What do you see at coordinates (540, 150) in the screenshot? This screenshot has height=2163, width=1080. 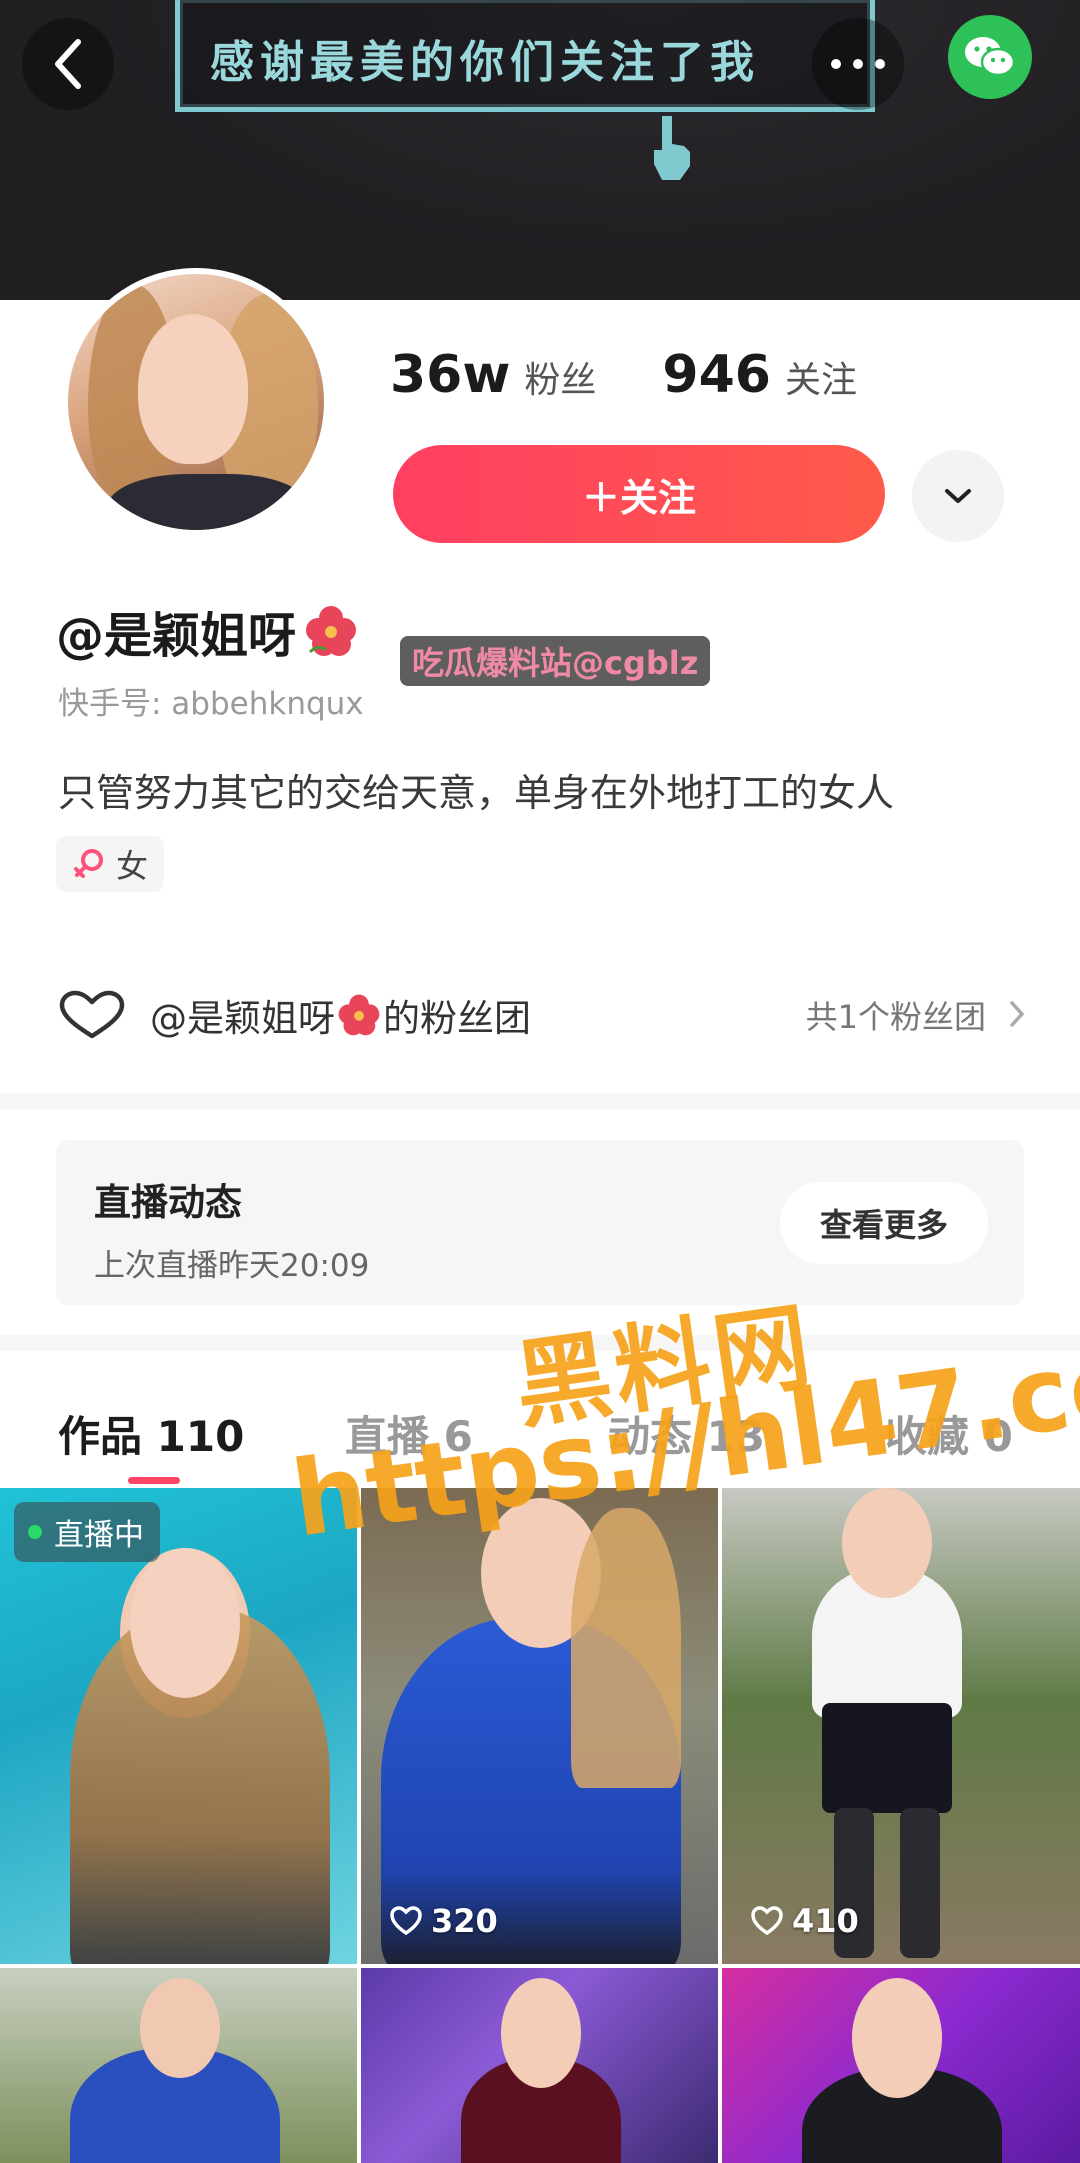 I see `profile-header-banner: 感谢最美的你们关注了我` at bounding box center [540, 150].